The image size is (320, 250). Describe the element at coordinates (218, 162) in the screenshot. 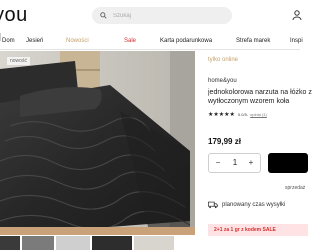

I see `quantity-decrease-button: −` at that location.